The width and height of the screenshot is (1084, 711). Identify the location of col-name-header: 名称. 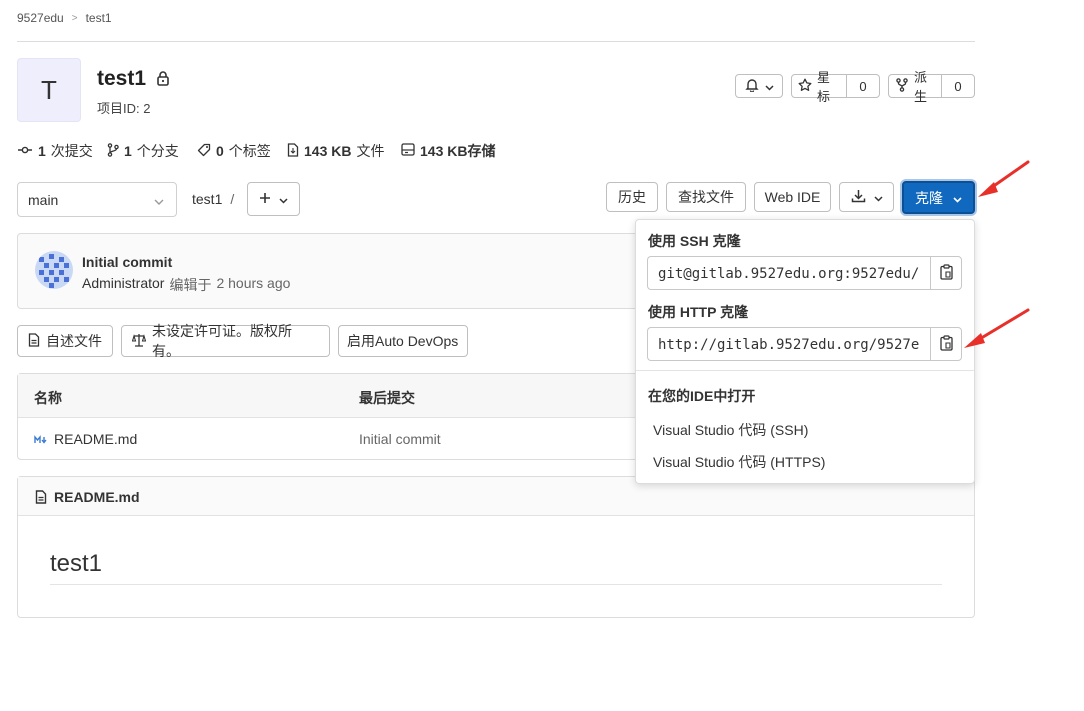
(48, 398).